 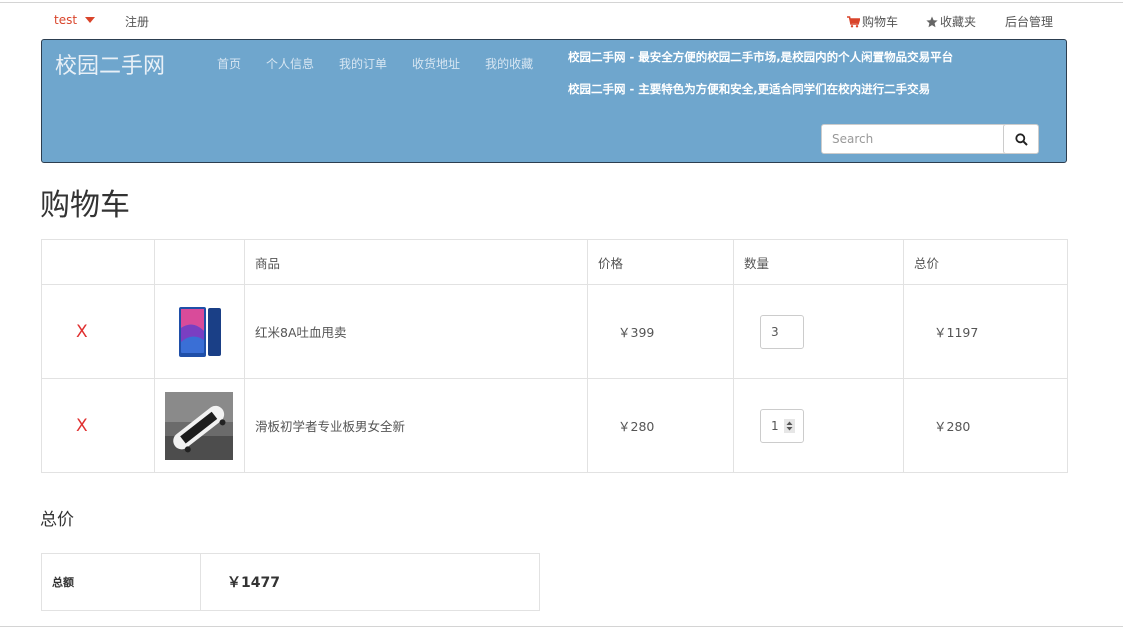 I want to click on column-header-image, so click(x=199, y=262).